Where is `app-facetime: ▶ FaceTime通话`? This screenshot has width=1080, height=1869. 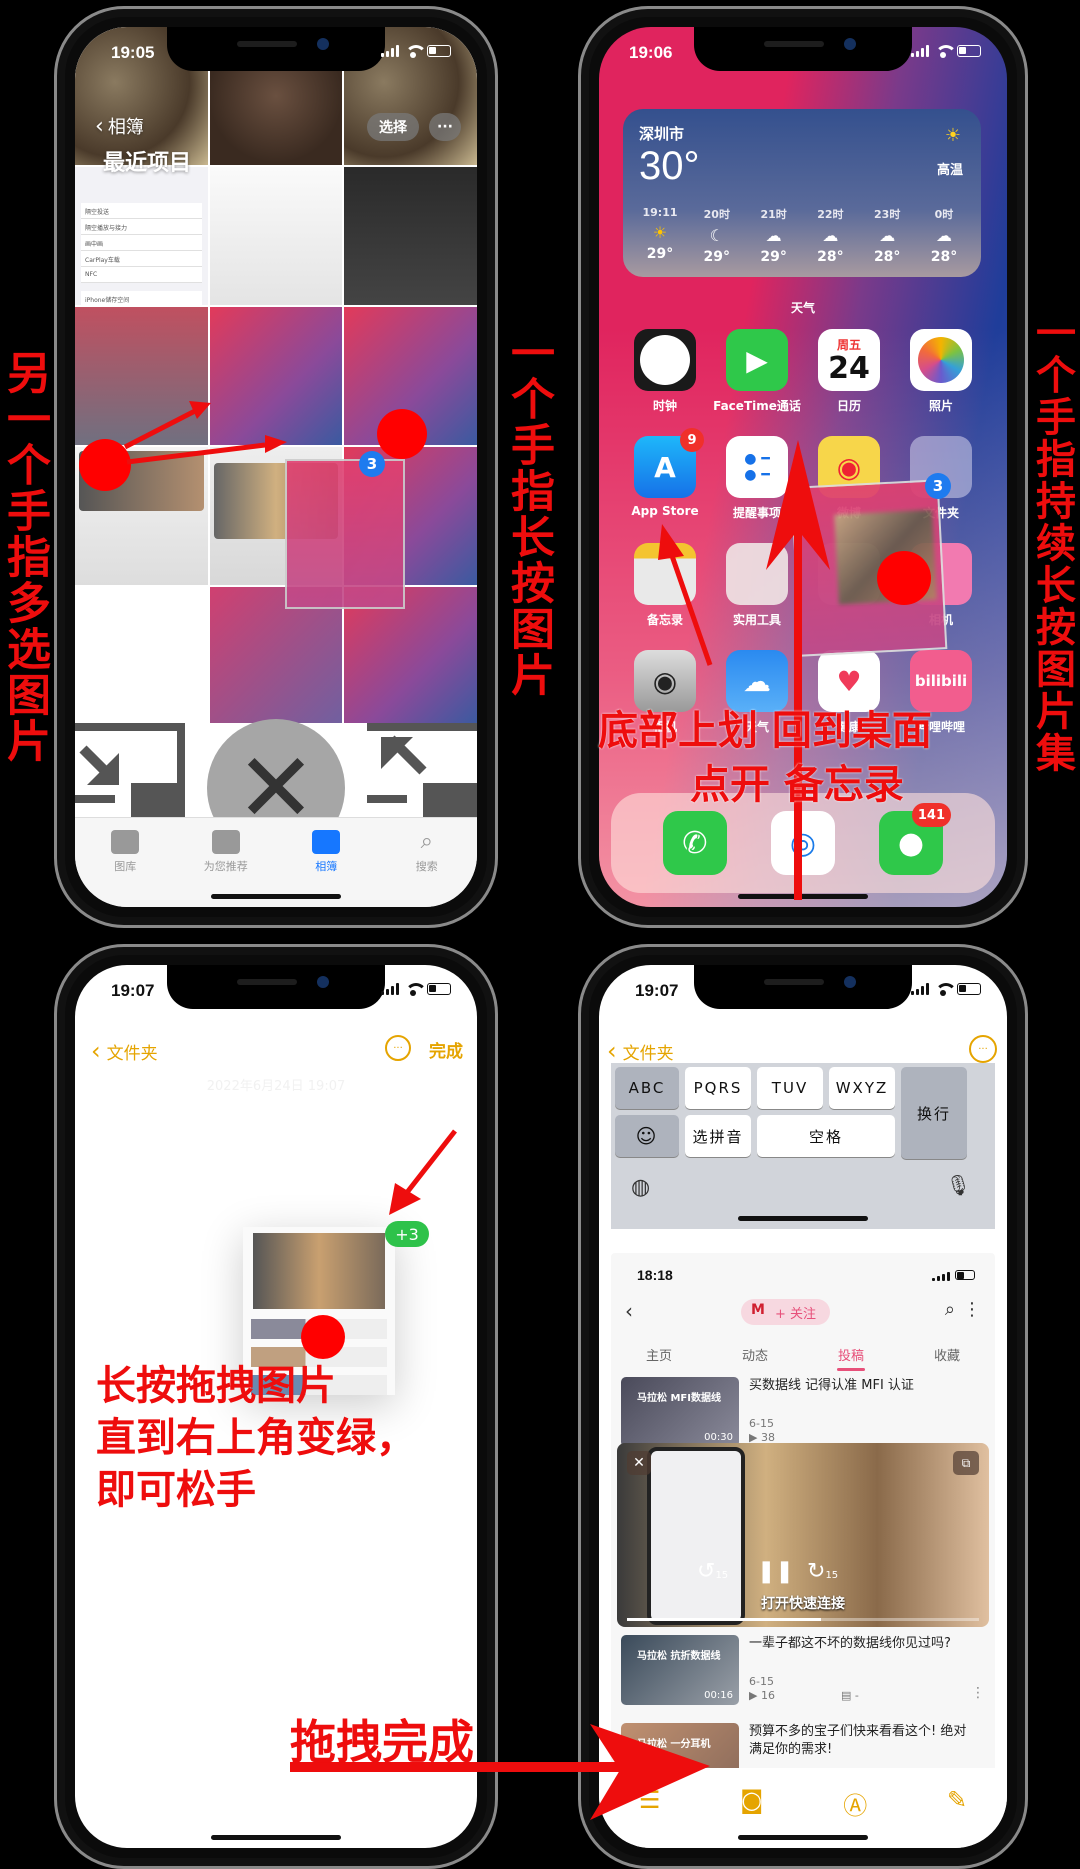 app-facetime: ▶ FaceTime通话 is located at coordinates (757, 371).